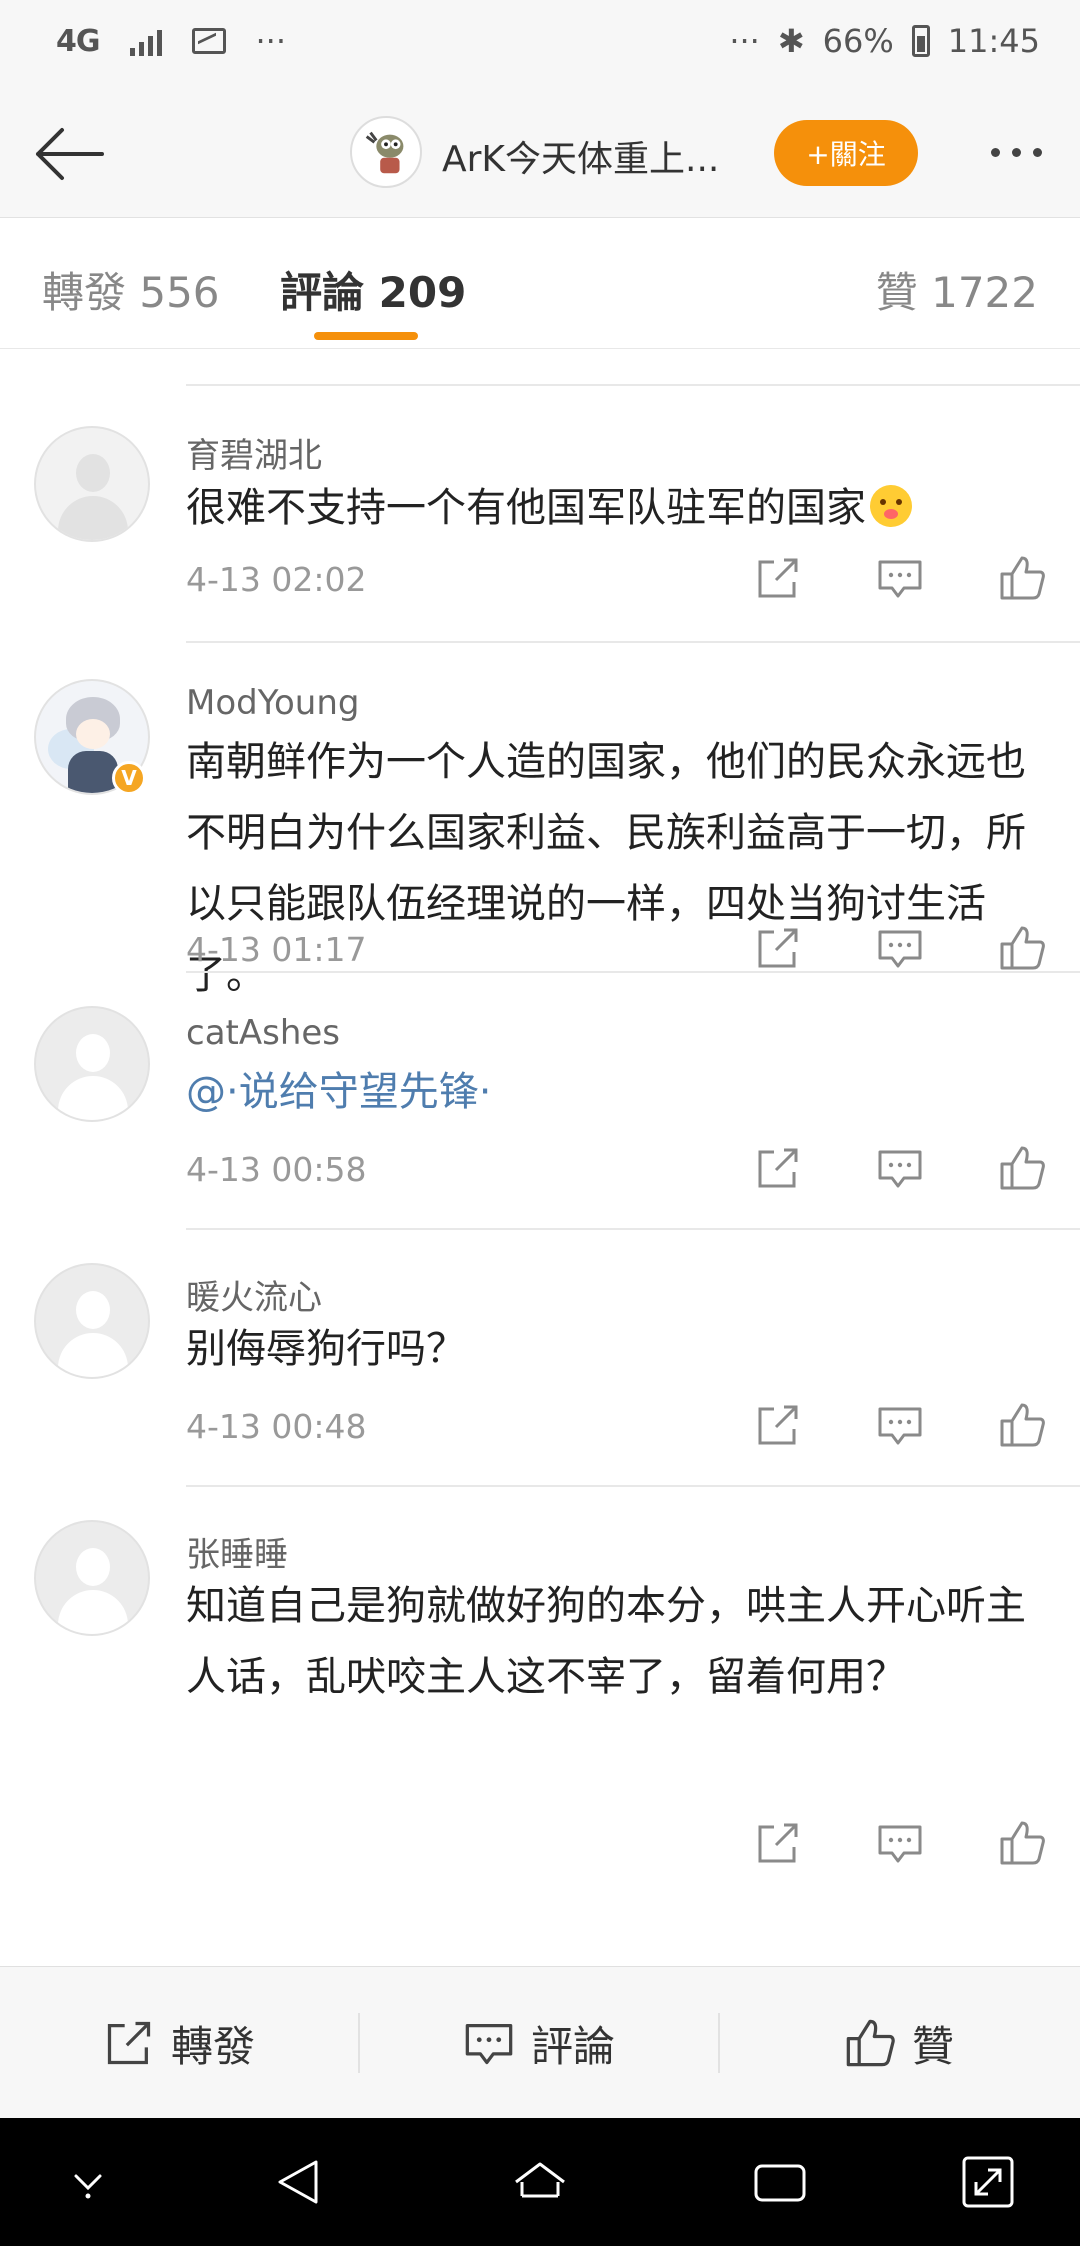 The height and width of the screenshot is (2246, 1080). I want to click on blush-emoji-icon, so click(891, 506).